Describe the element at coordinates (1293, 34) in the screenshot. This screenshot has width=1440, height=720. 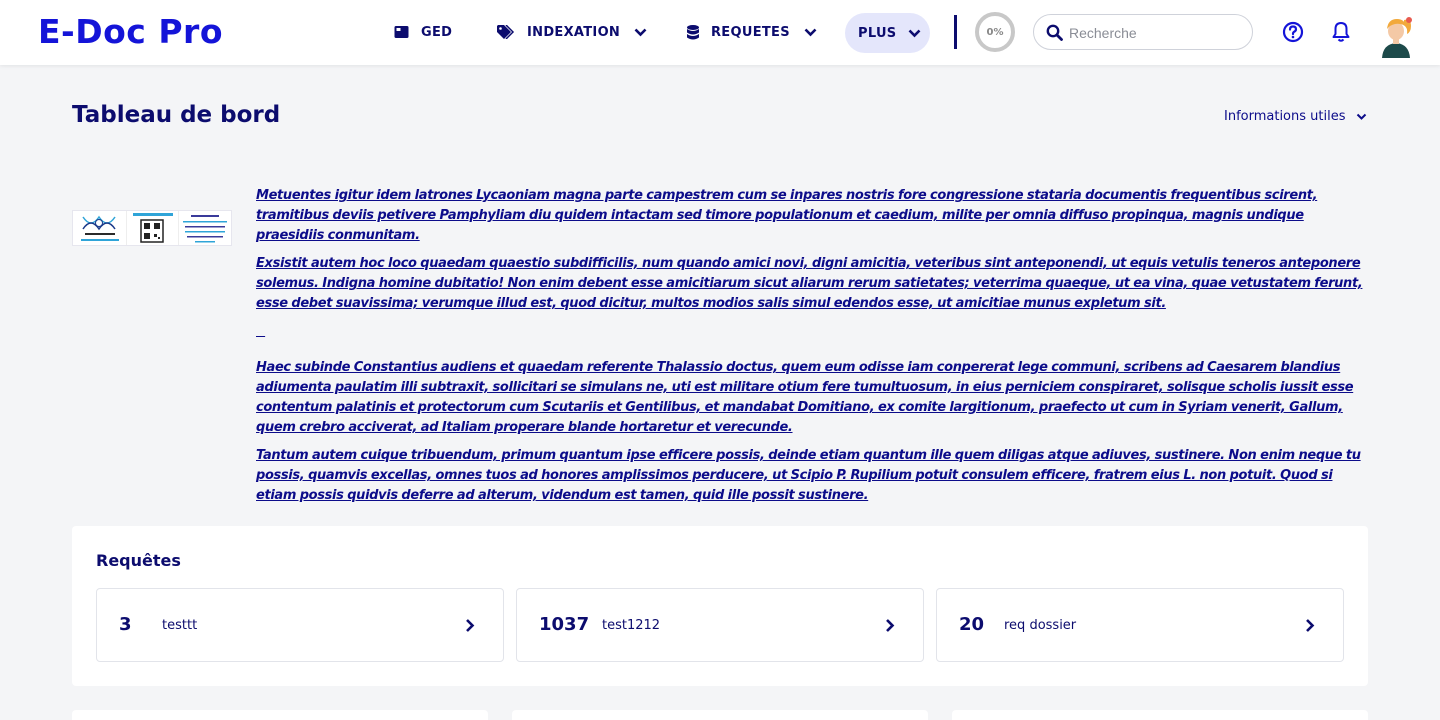
I see `help-icon` at that location.